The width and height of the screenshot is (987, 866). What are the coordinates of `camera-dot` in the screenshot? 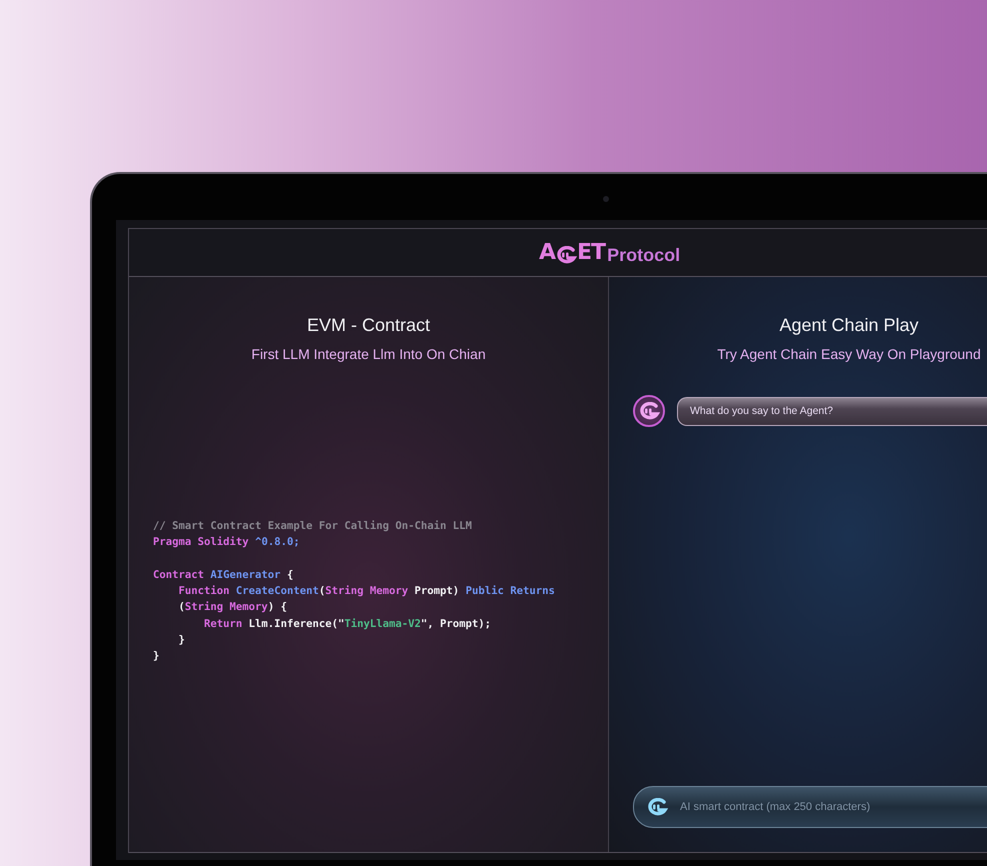 It's located at (606, 199).